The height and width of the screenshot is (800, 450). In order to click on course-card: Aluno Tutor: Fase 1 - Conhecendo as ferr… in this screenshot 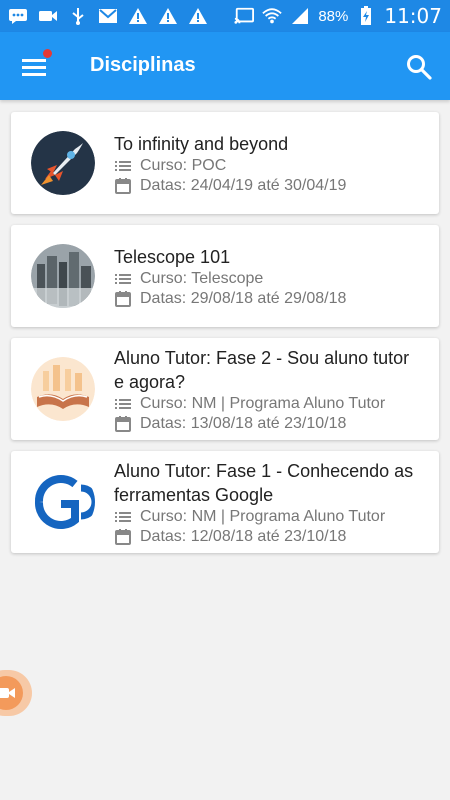, I will do `click(225, 502)`.